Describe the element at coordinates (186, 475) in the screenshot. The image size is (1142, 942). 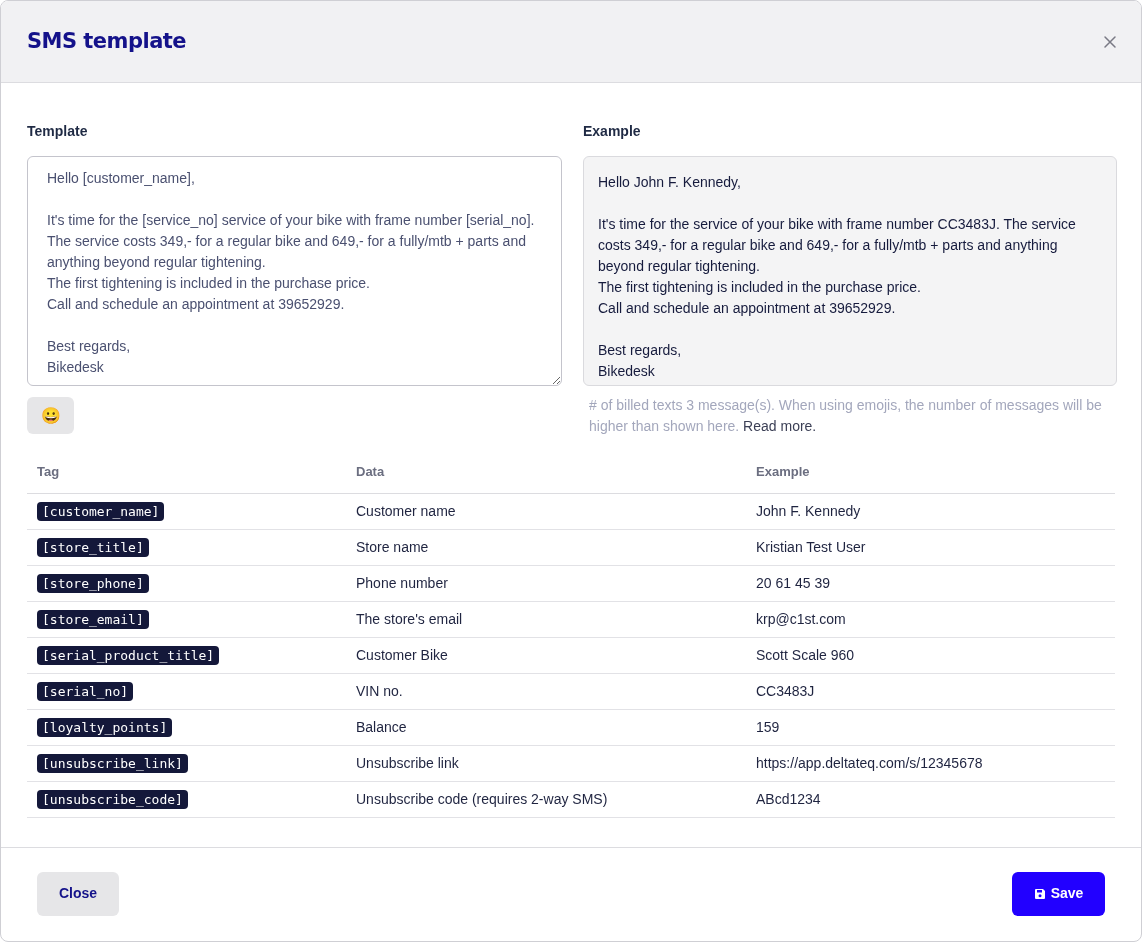
I see `column-header: Tag` at that location.